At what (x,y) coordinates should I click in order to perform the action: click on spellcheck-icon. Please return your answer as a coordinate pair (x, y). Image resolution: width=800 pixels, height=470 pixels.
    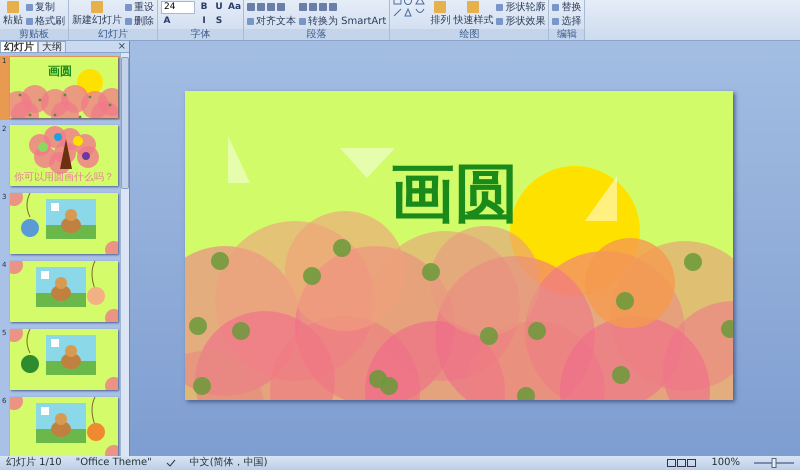
    Looking at the image, I should click on (171, 463).